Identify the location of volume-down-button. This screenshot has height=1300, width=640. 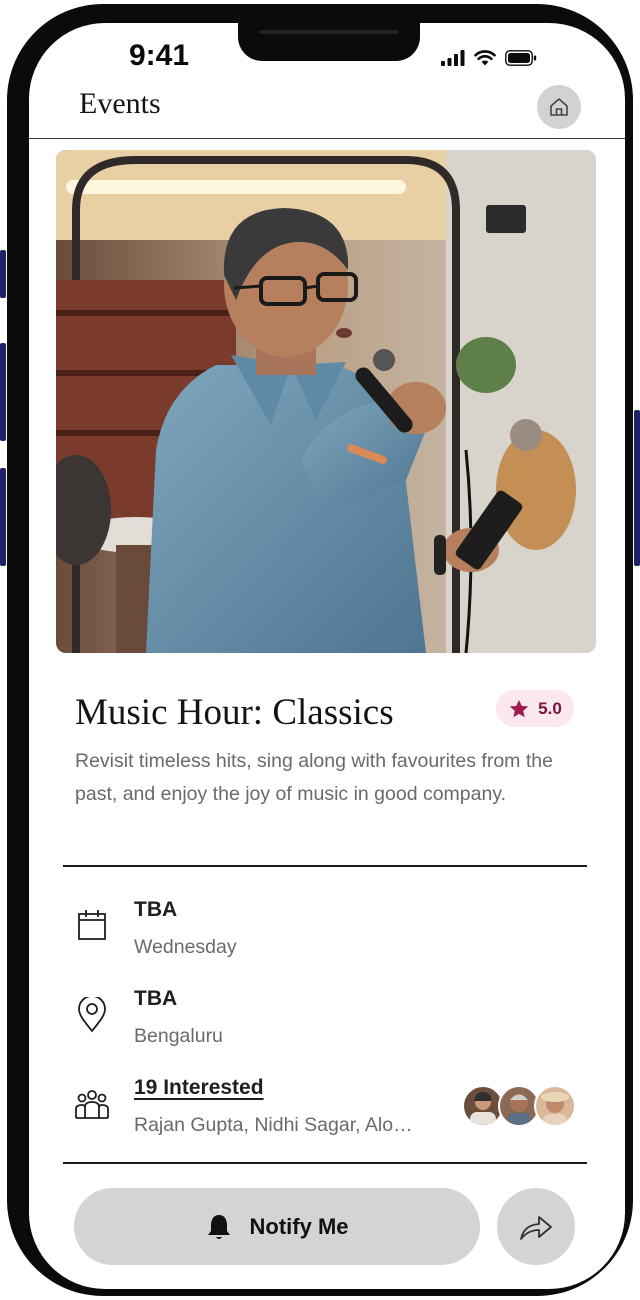
(3, 517).